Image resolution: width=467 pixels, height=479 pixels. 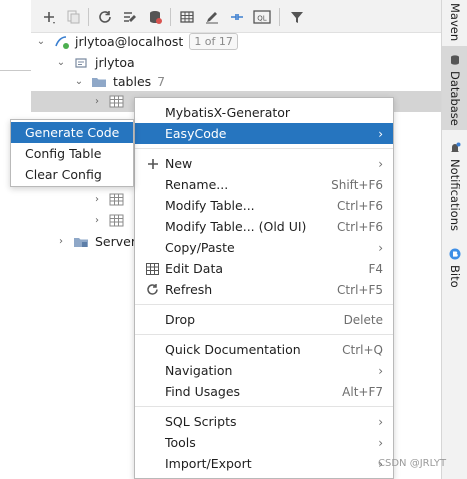 I want to click on submenu-item-config-table: Config Table, so click(x=72, y=153).